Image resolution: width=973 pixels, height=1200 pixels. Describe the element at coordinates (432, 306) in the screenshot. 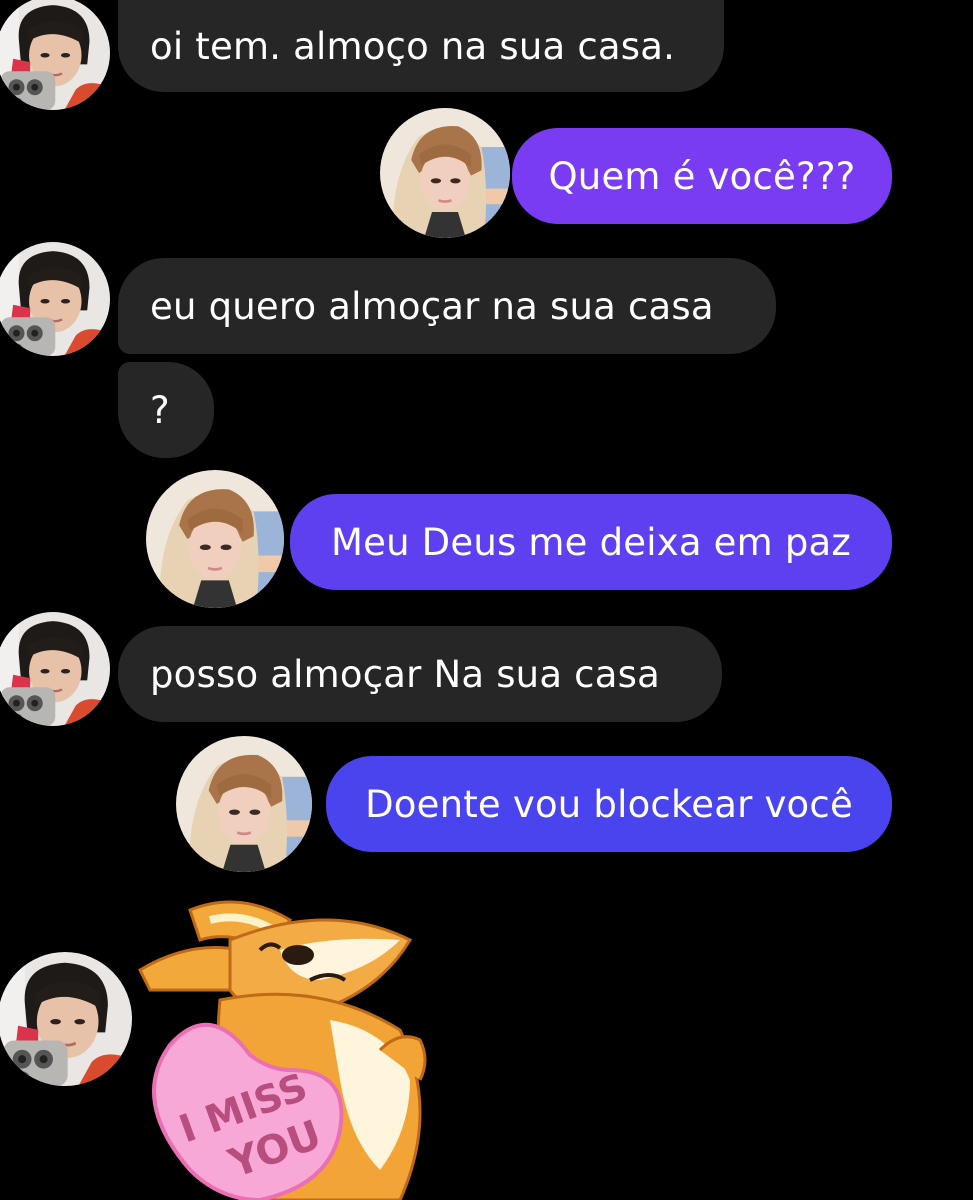

I see `message-text: eu quero almoçar na sua casa` at that location.